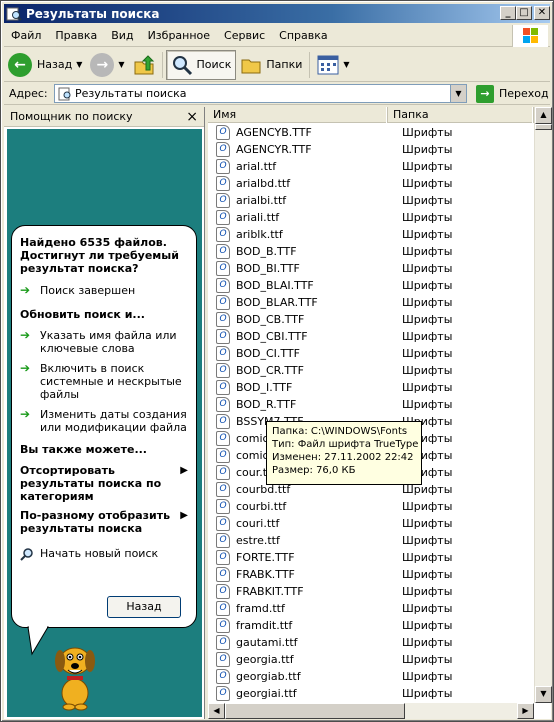  I want to click on scroll-up-icon: ▲, so click(543, 115).